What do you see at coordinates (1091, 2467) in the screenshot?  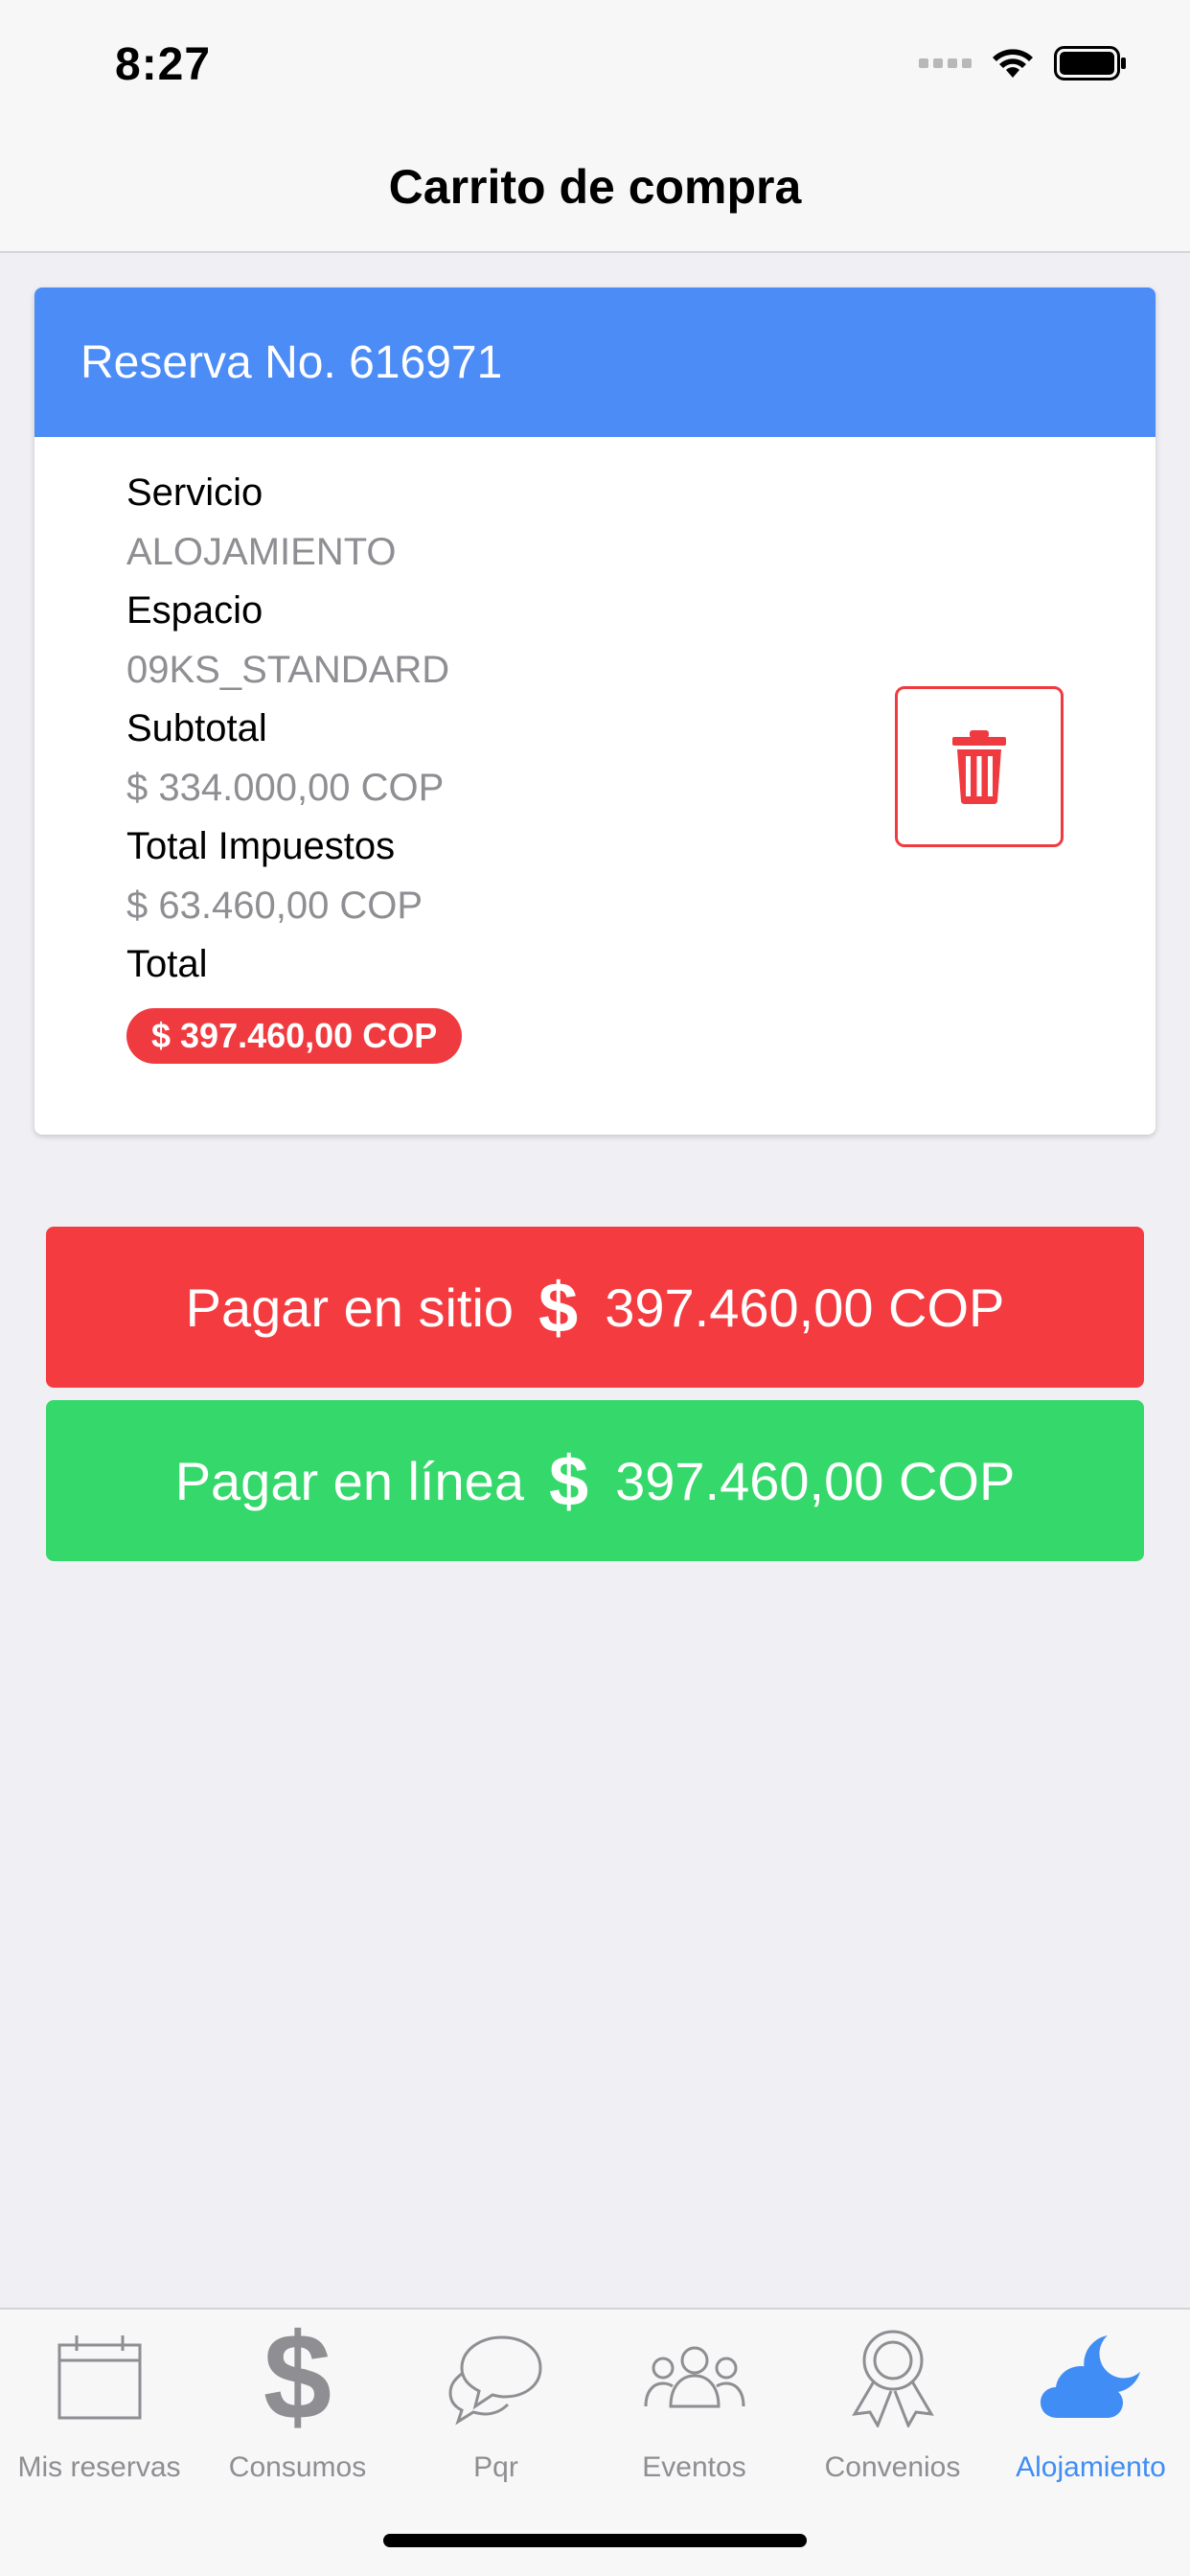 I see `tab-label: Alojamiento` at bounding box center [1091, 2467].